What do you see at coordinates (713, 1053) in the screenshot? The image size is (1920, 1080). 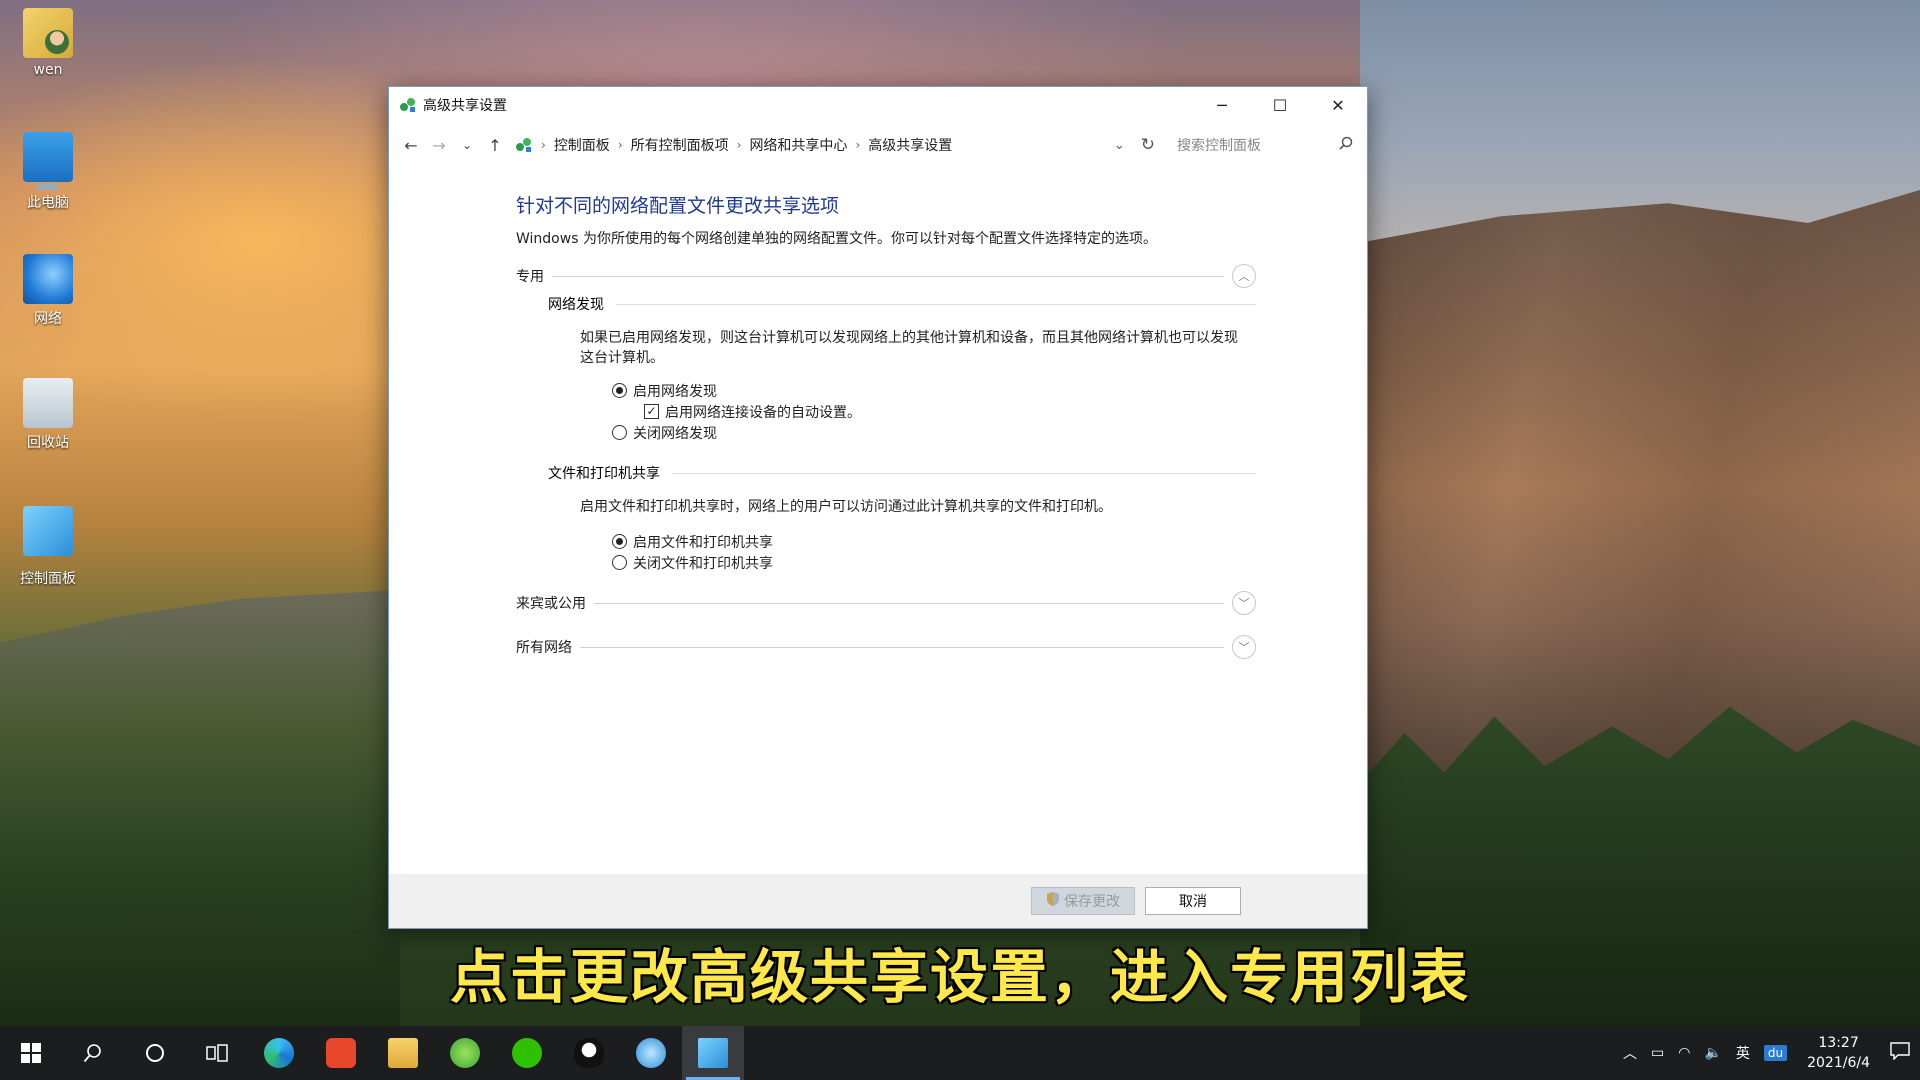 I see `control-panel-taskbar-icon` at bounding box center [713, 1053].